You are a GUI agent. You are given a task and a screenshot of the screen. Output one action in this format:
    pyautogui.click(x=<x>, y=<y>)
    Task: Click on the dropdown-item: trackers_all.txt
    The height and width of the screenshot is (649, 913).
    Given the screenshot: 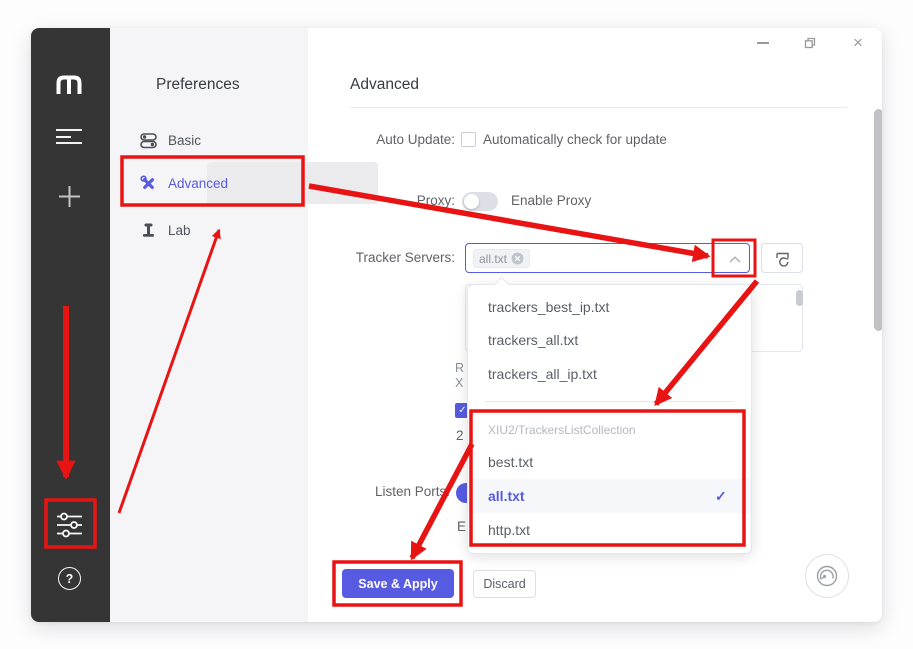 What is the action you would take?
    pyautogui.click(x=533, y=340)
    